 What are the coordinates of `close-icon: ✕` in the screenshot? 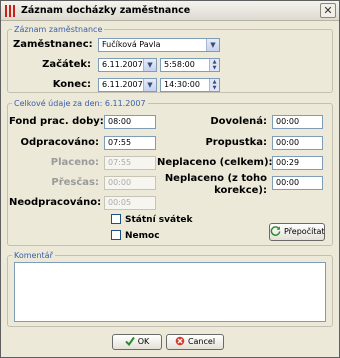 It's located at (328, 10).